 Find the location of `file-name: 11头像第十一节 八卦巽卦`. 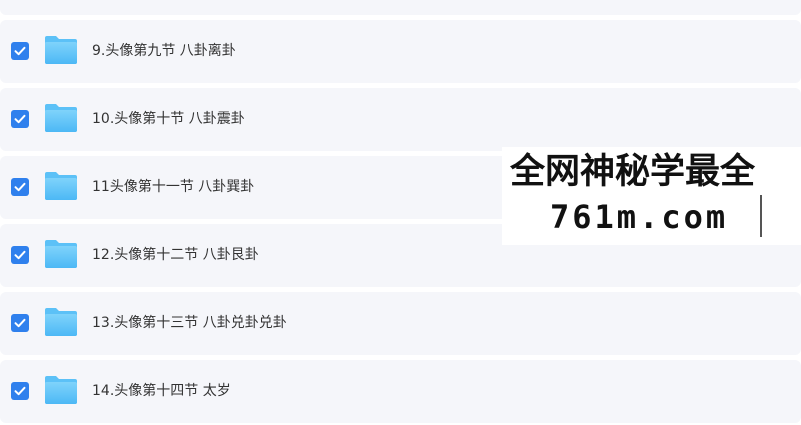

file-name: 11头像第十一节 八卦巽卦 is located at coordinates (173, 187).